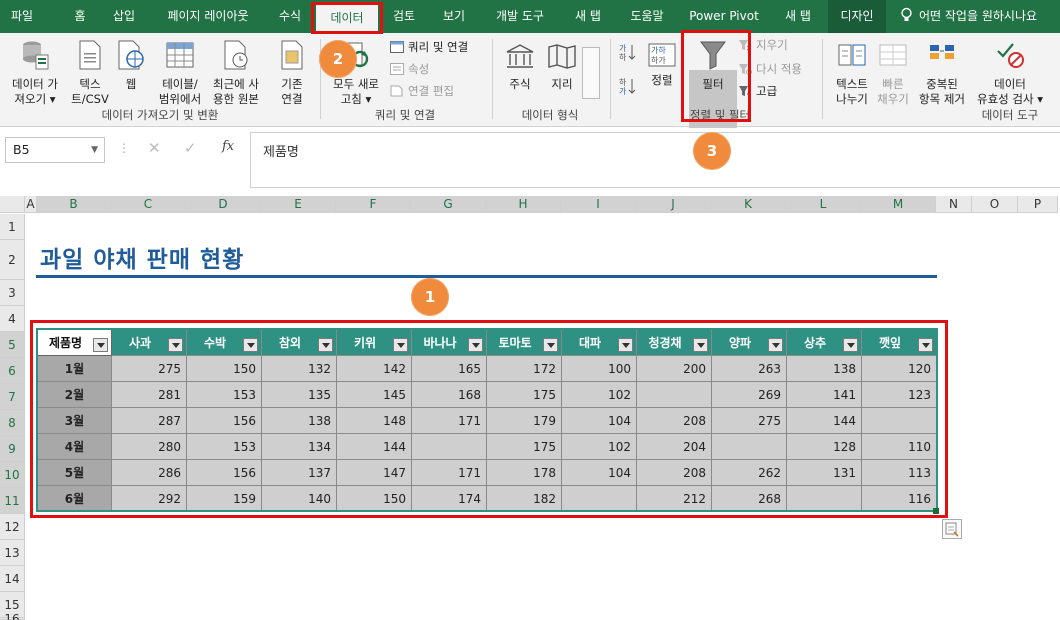 The height and width of the screenshot is (620, 1060). Describe the element at coordinates (12, 475) in the screenshot. I see `row-header-10: 10` at that location.